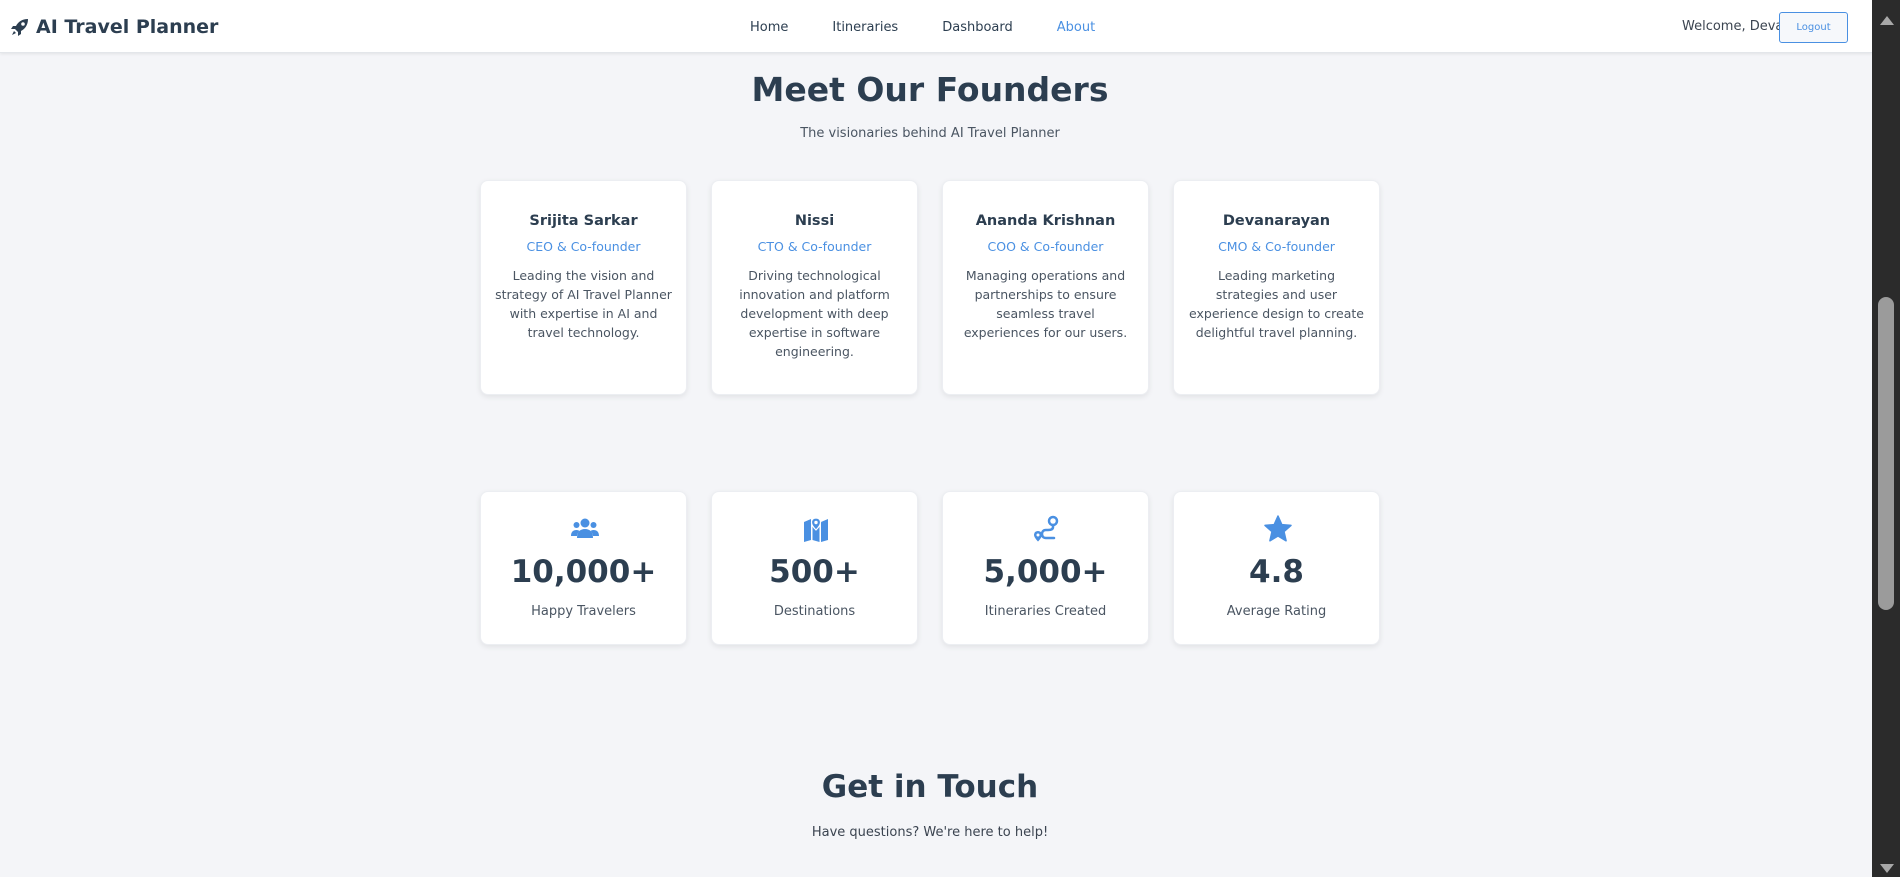 This screenshot has width=1900, height=877. I want to click on scroll-down-arrow-icon, so click(1887, 868).